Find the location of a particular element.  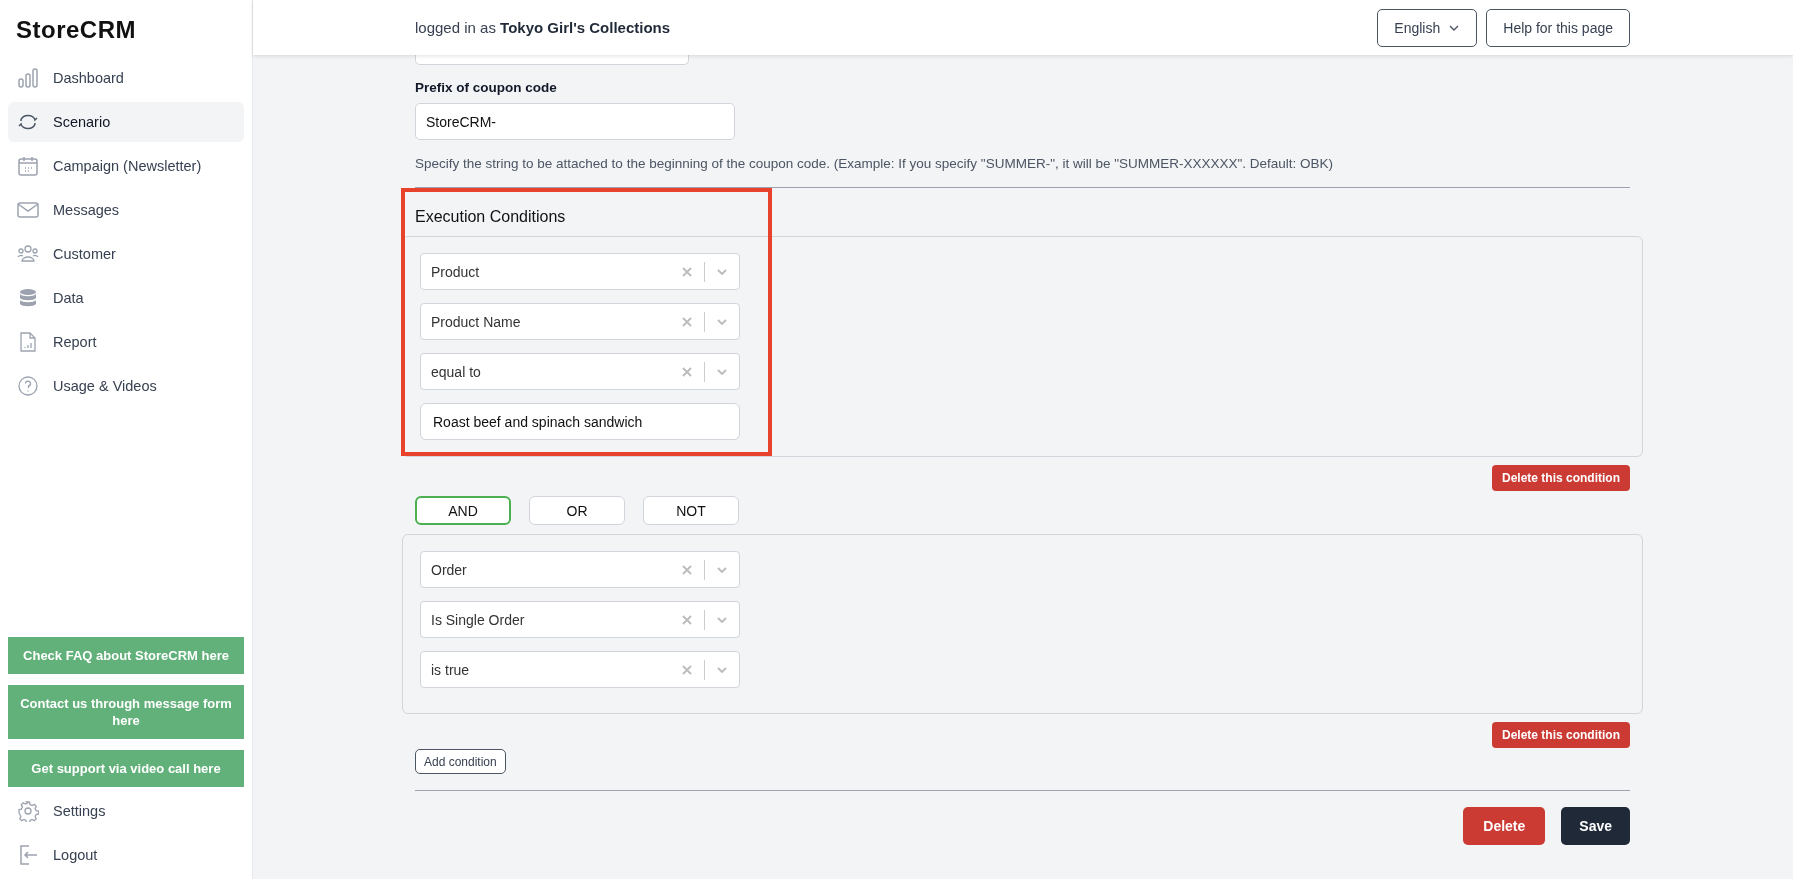

prefix-input: StoreCRM- is located at coordinates (575, 121).